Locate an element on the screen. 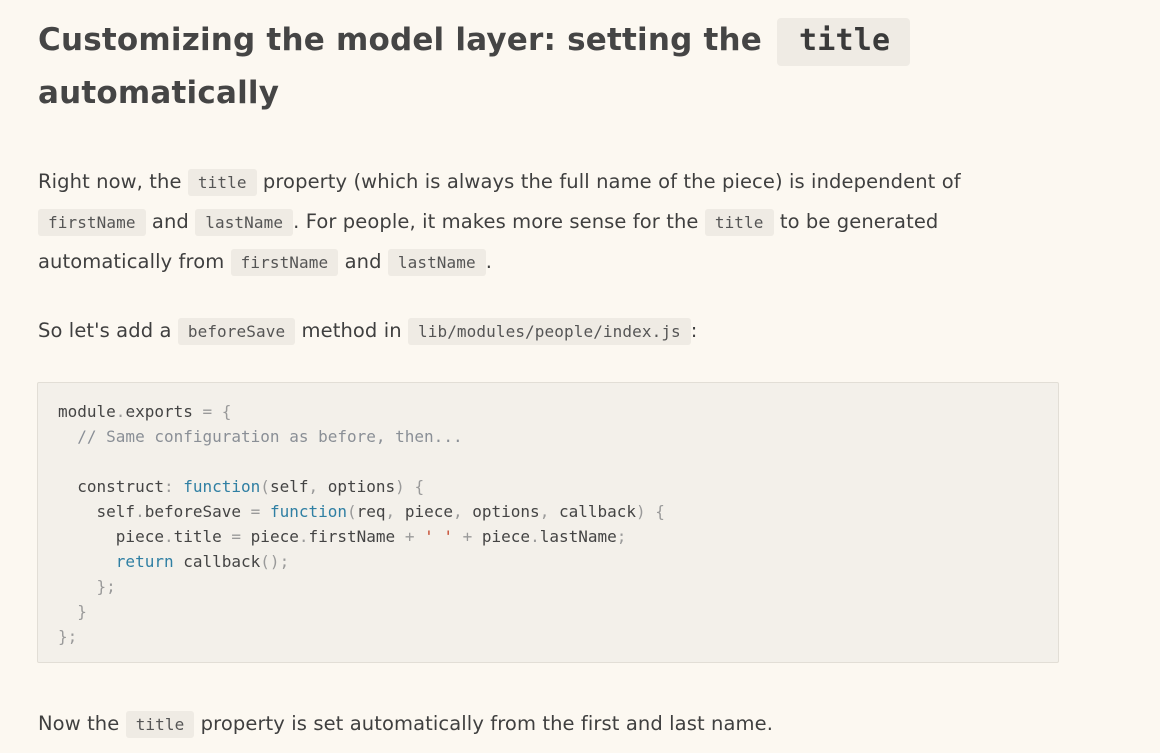 Image resolution: width=1160 pixels, height=753 pixels. text: Right now, the is located at coordinates (110, 181).